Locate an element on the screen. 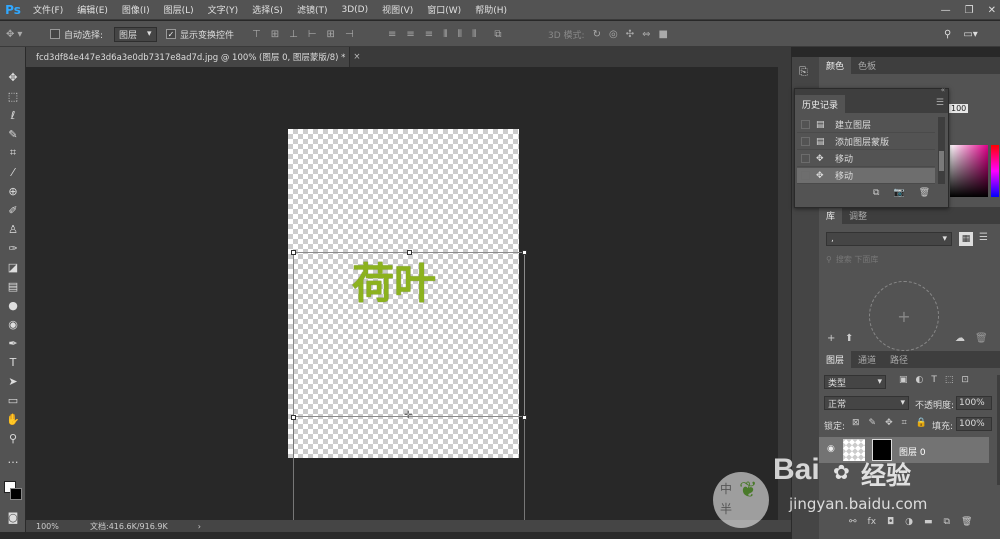  tab-adjustments: 调整 is located at coordinates (858, 215).